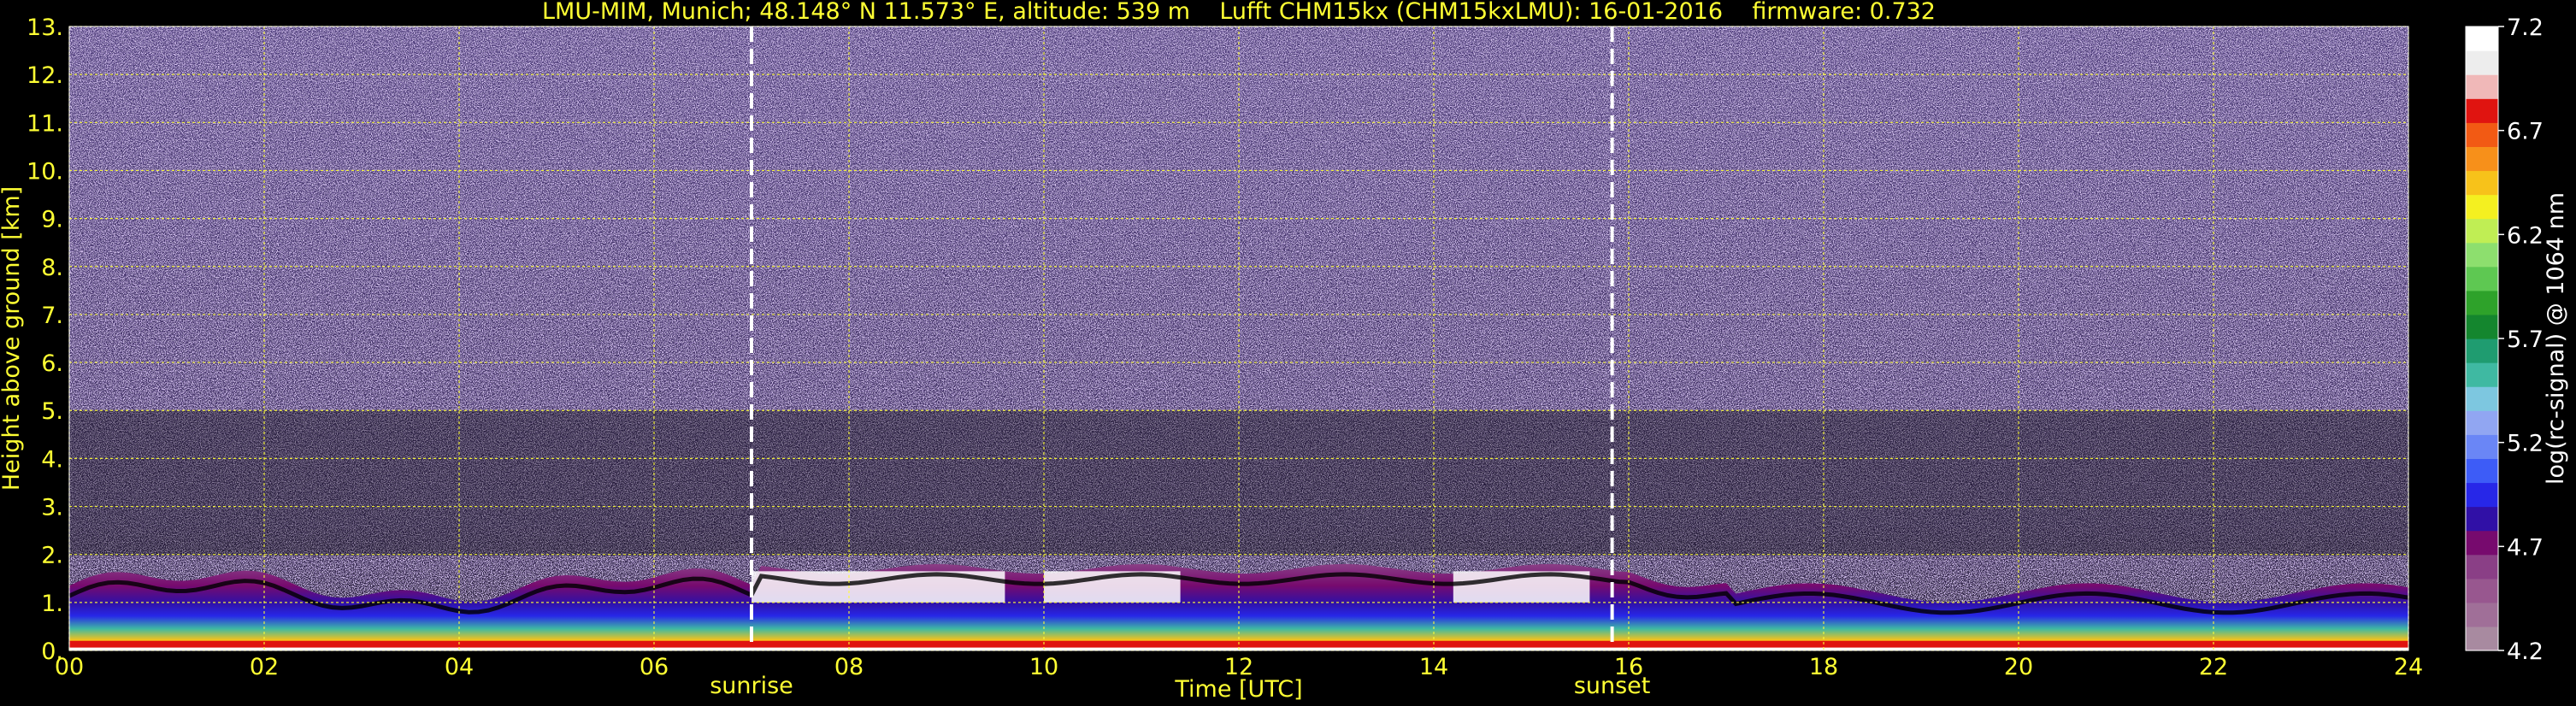  What do you see at coordinates (2525, 444) in the screenshot?
I see `colorbar-tick-label: 5.2` at bounding box center [2525, 444].